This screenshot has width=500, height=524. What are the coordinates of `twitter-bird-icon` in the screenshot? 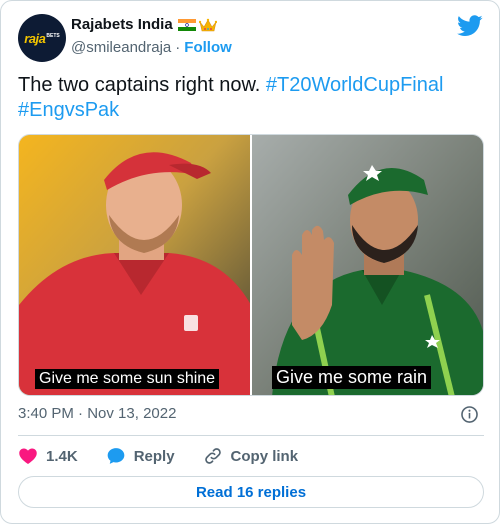 It's located at (470, 26).